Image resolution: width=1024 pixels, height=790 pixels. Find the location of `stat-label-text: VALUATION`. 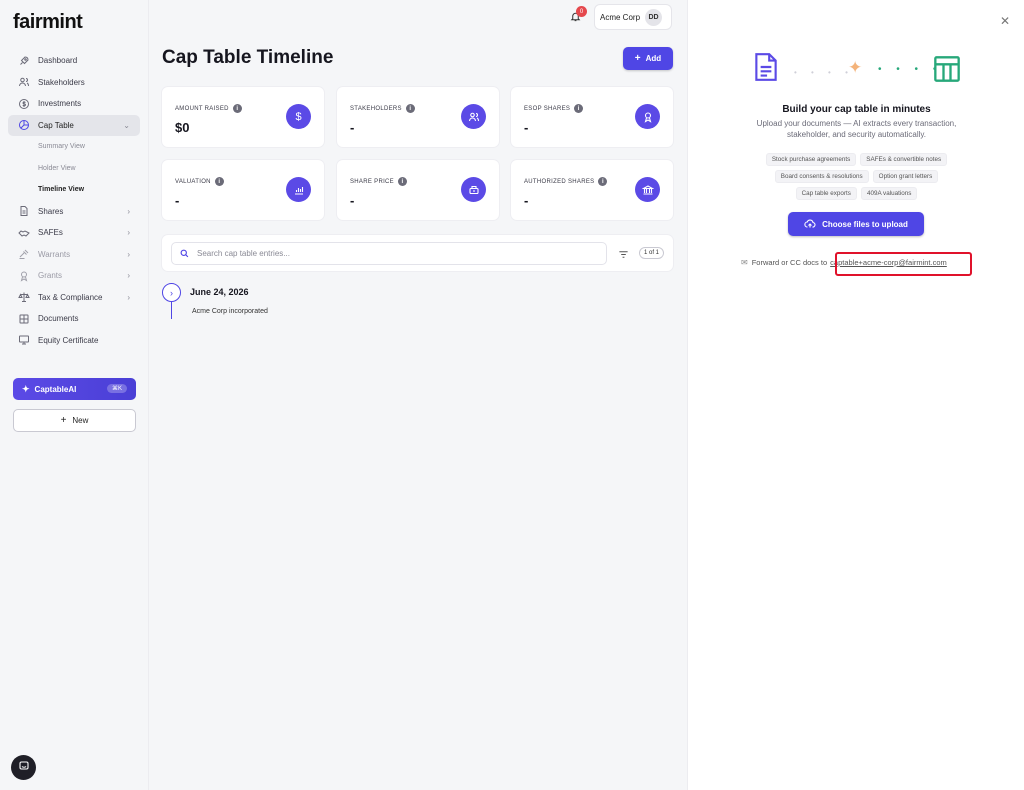

stat-label-text: VALUATION is located at coordinates (193, 181).